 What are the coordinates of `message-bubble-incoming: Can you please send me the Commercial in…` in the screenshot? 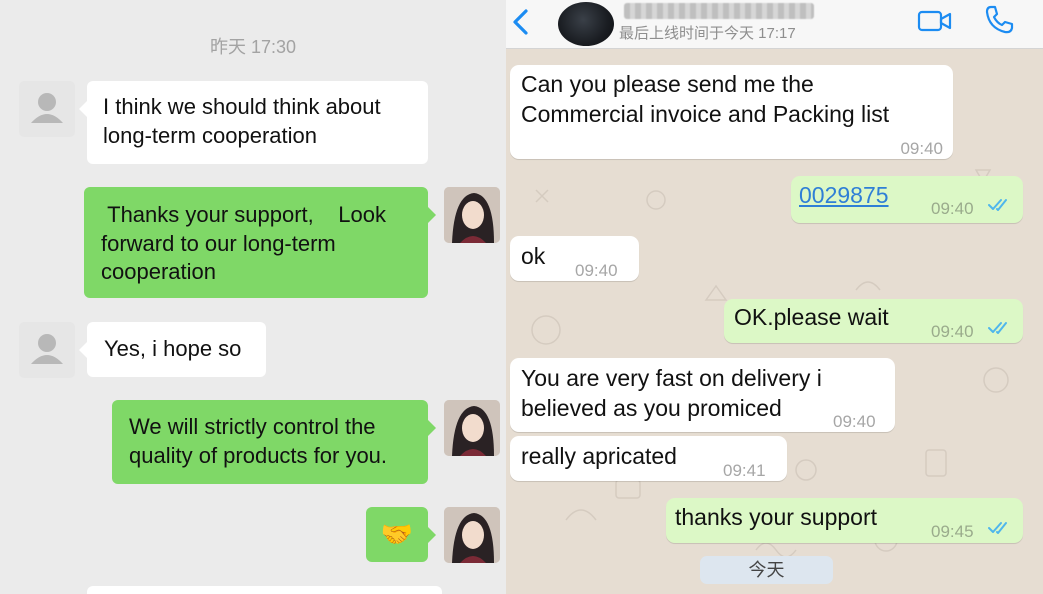 It's located at (731, 112).